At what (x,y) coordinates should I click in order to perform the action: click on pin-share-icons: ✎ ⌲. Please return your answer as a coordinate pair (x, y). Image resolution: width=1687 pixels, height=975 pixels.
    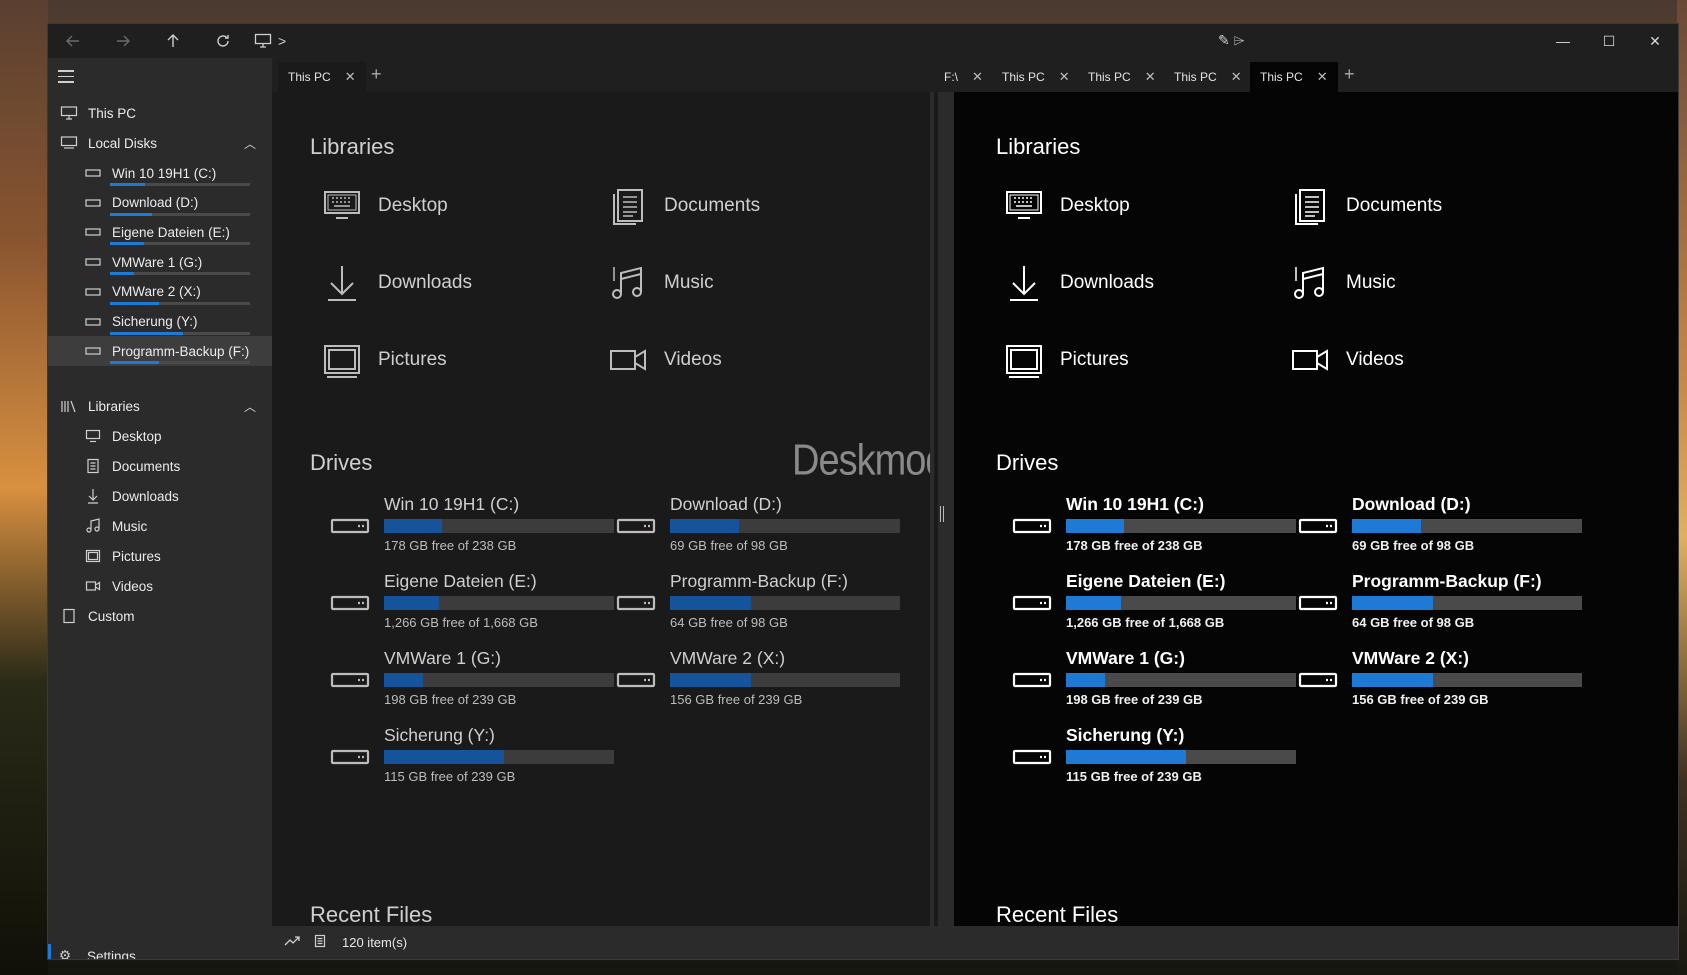
    Looking at the image, I should click on (1231, 40).